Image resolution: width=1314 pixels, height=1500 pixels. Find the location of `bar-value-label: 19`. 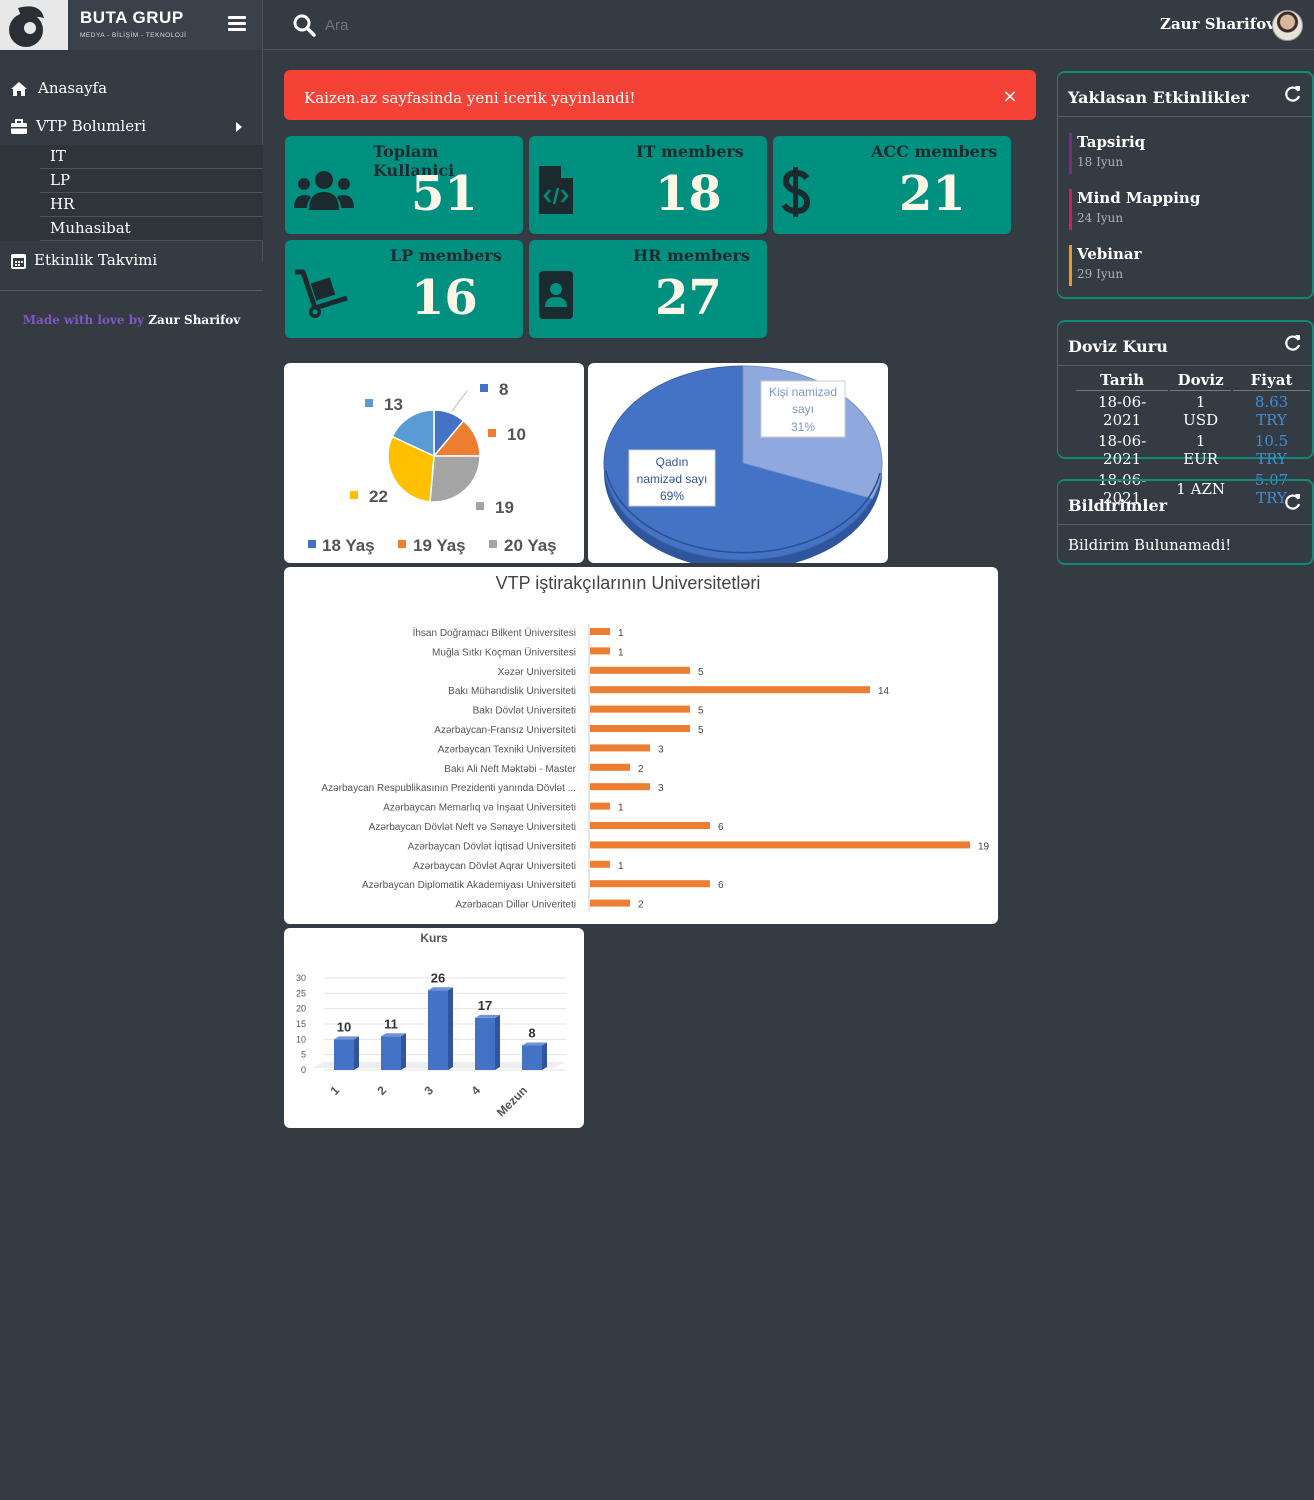

bar-value-label: 19 is located at coordinates (984, 846).